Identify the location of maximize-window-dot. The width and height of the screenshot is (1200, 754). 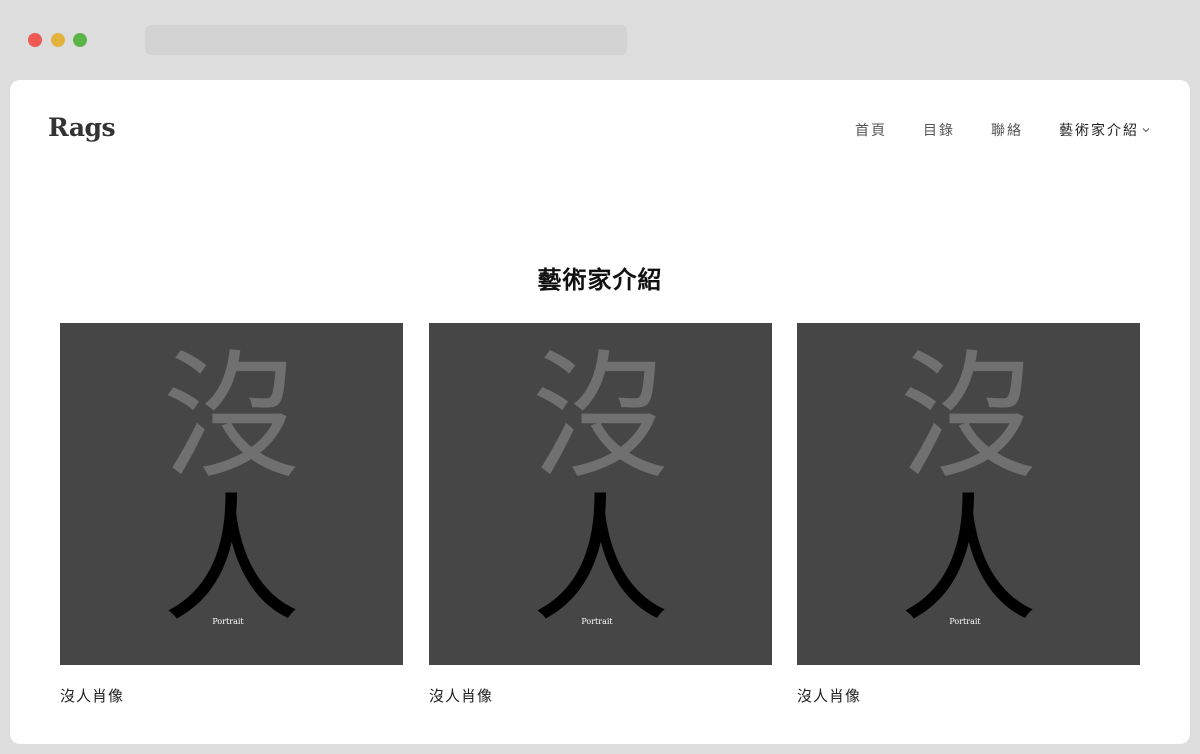
(80, 40).